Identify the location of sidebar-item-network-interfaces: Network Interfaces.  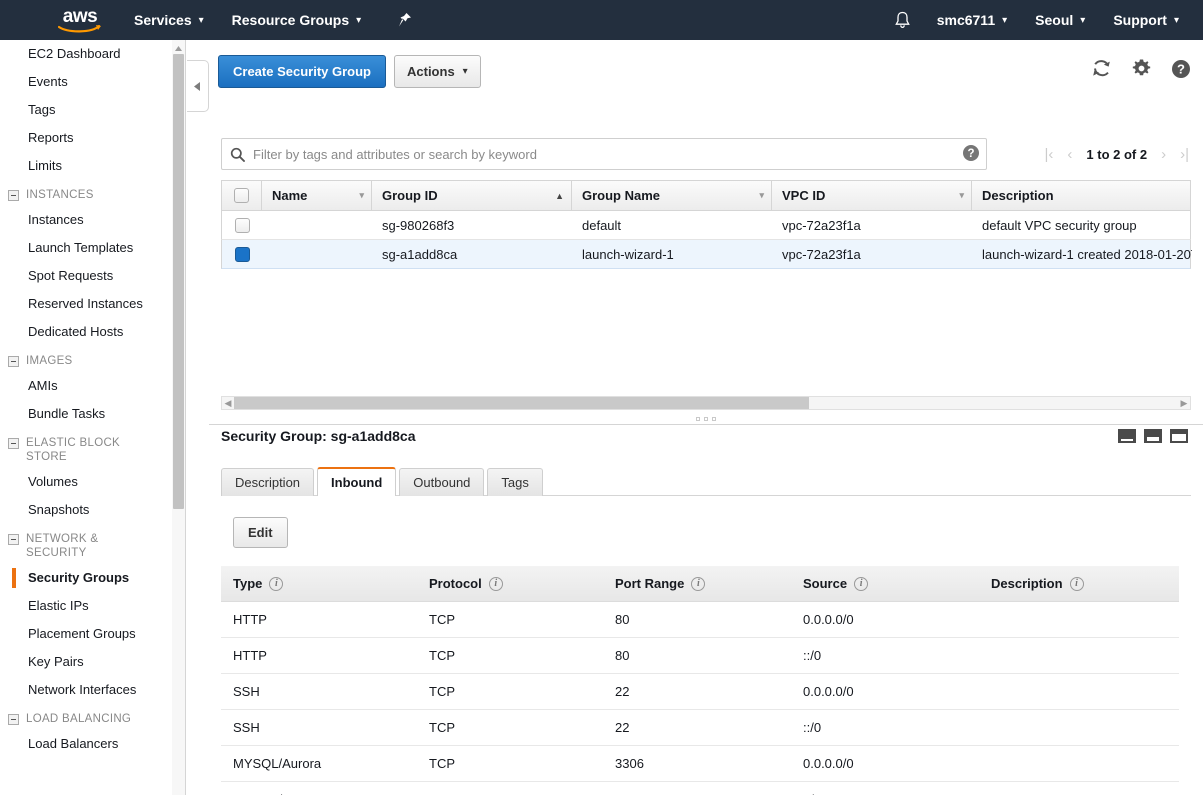
(85, 690).